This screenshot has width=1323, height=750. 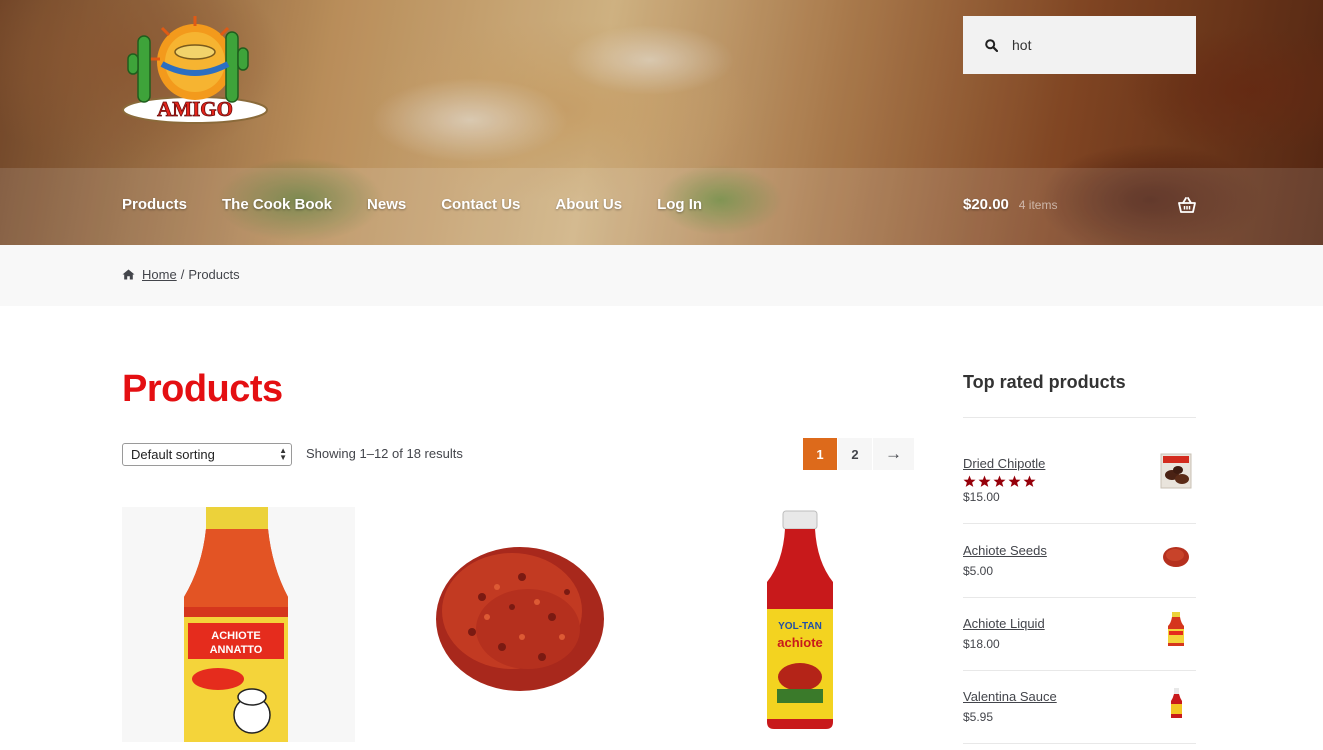 I want to click on result-count: Showing 1–12 of 18 results, so click(x=384, y=453).